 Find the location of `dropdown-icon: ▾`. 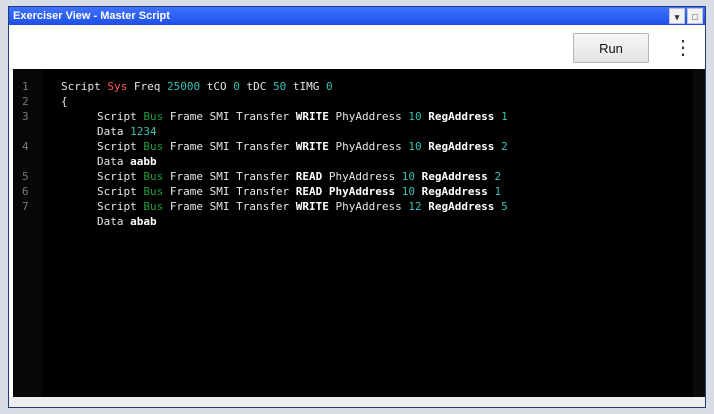

dropdown-icon: ▾ is located at coordinates (677, 16).